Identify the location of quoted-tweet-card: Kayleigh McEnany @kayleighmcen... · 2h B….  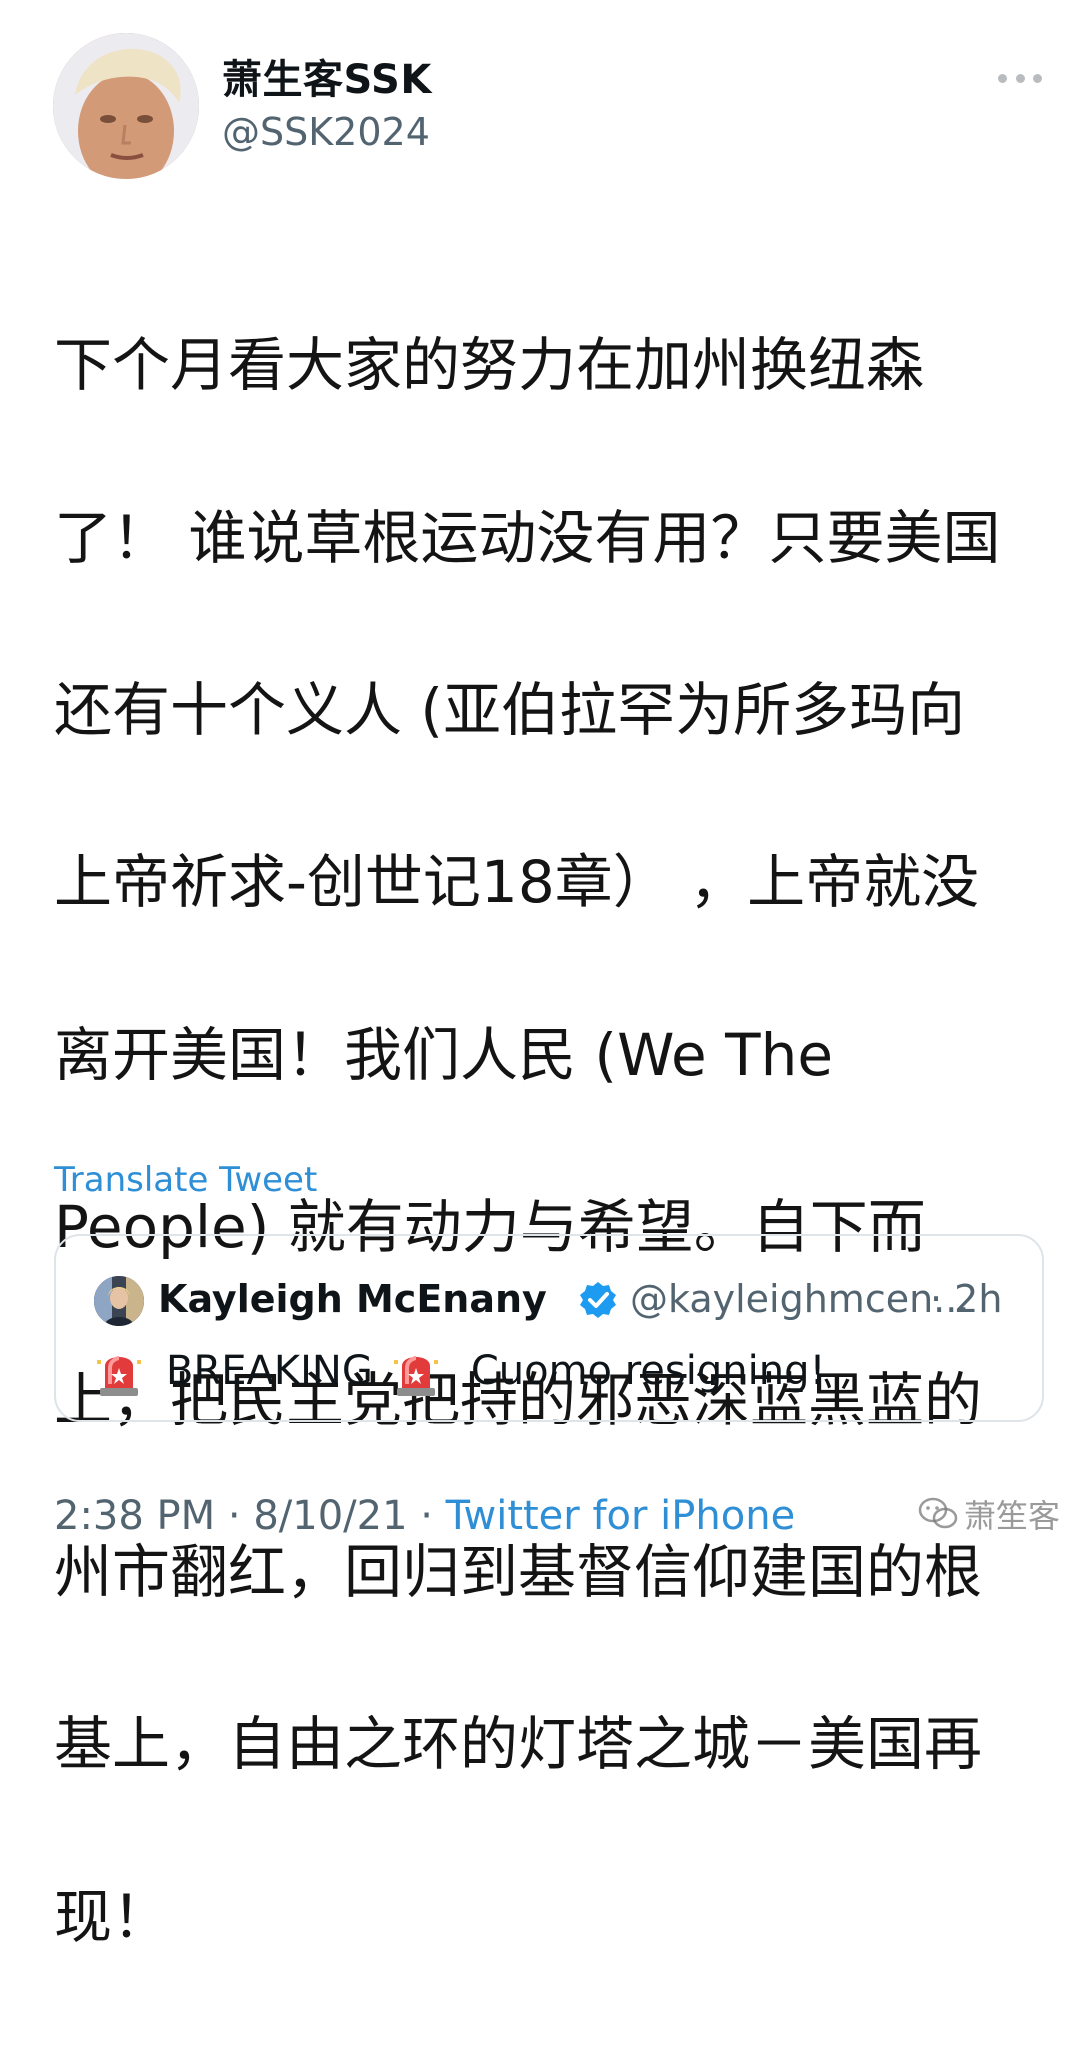
(549, 1328).